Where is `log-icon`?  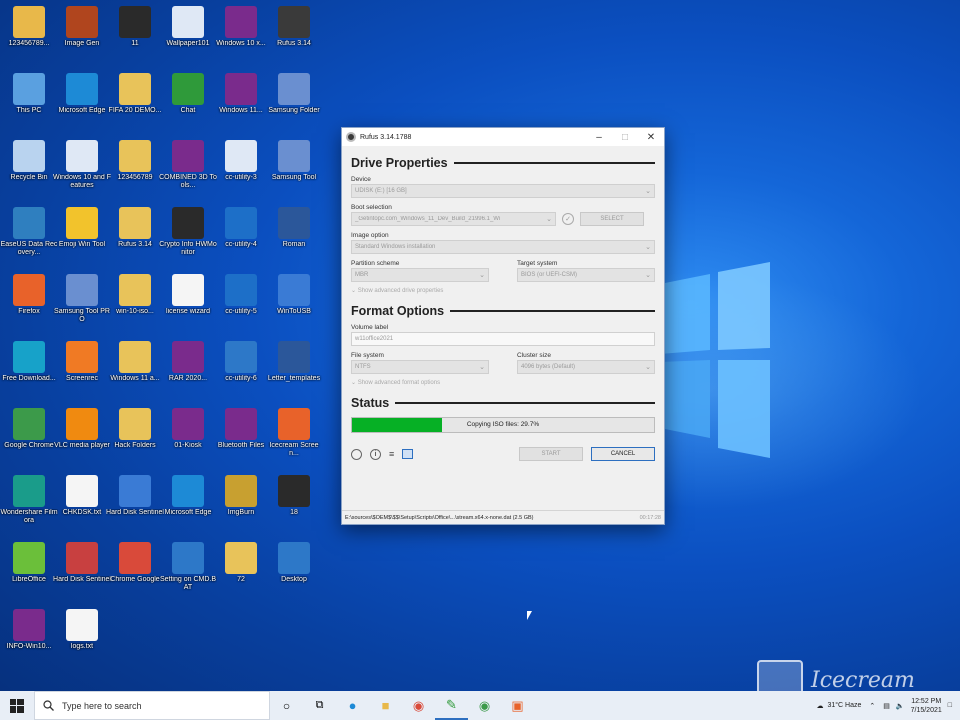 log-icon is located at coordinates (408, 454).